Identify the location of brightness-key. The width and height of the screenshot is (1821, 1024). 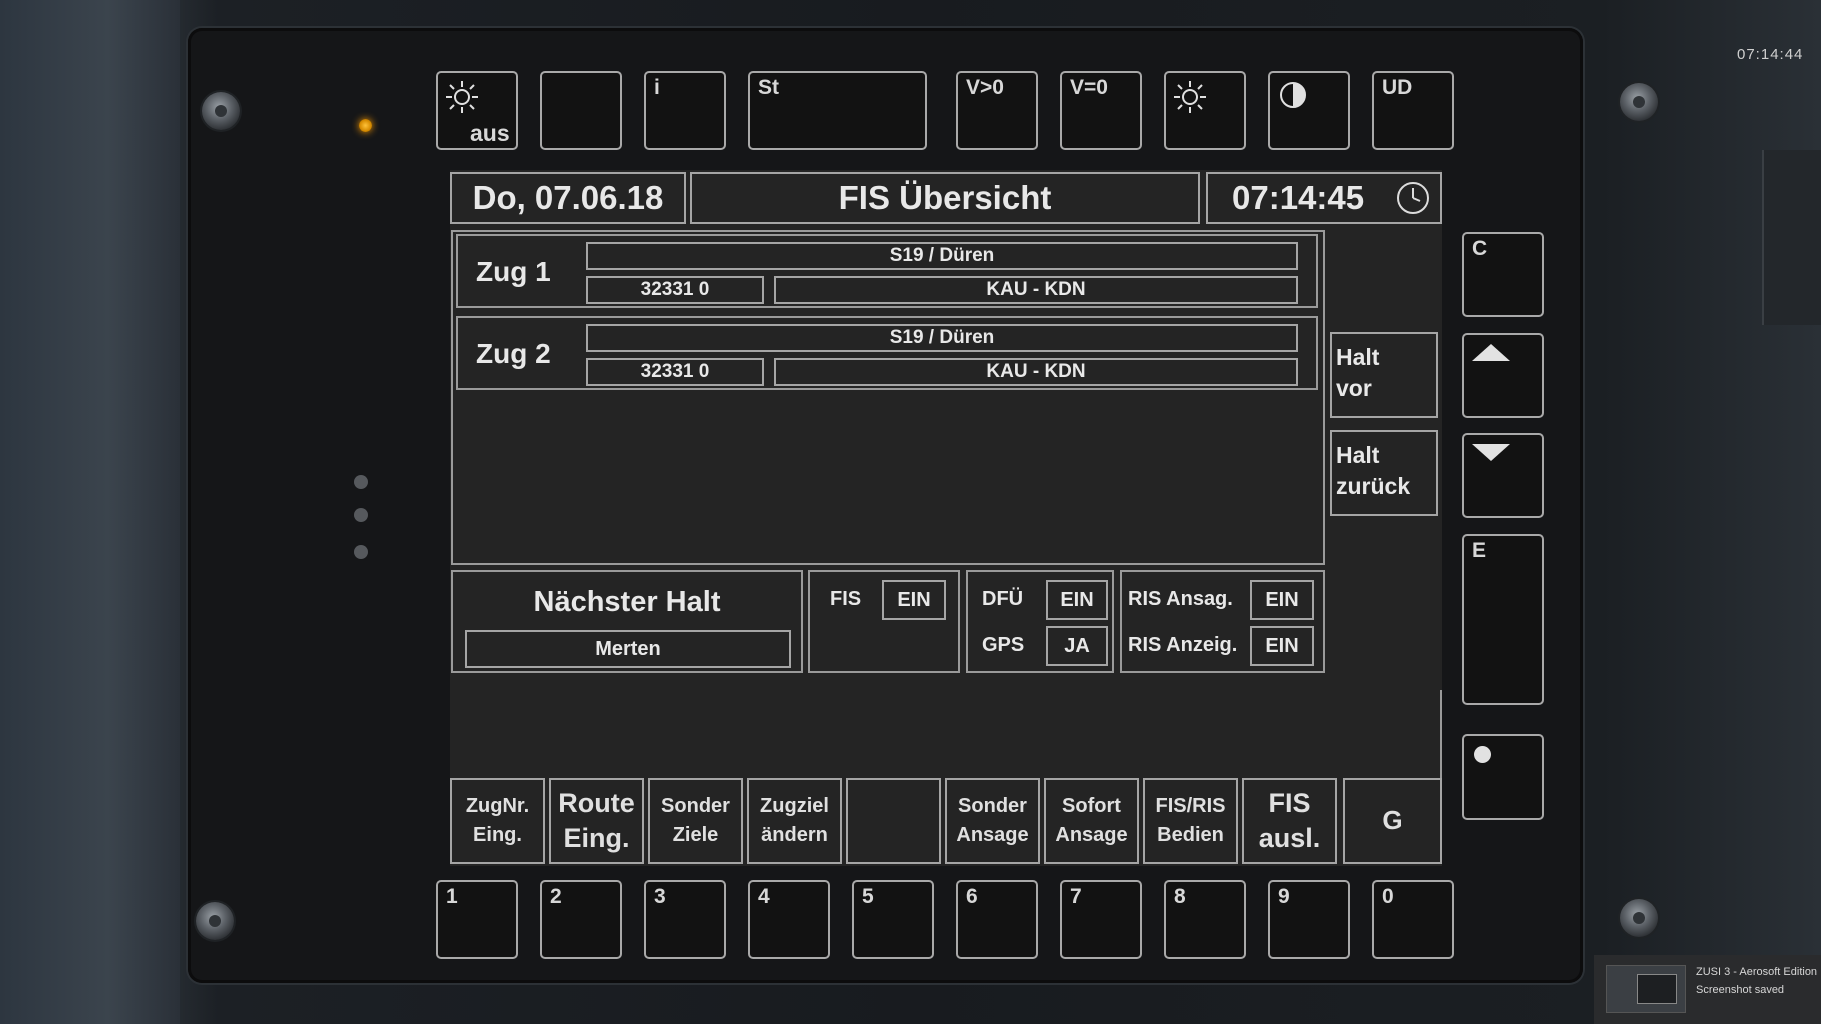
(1205, 110).